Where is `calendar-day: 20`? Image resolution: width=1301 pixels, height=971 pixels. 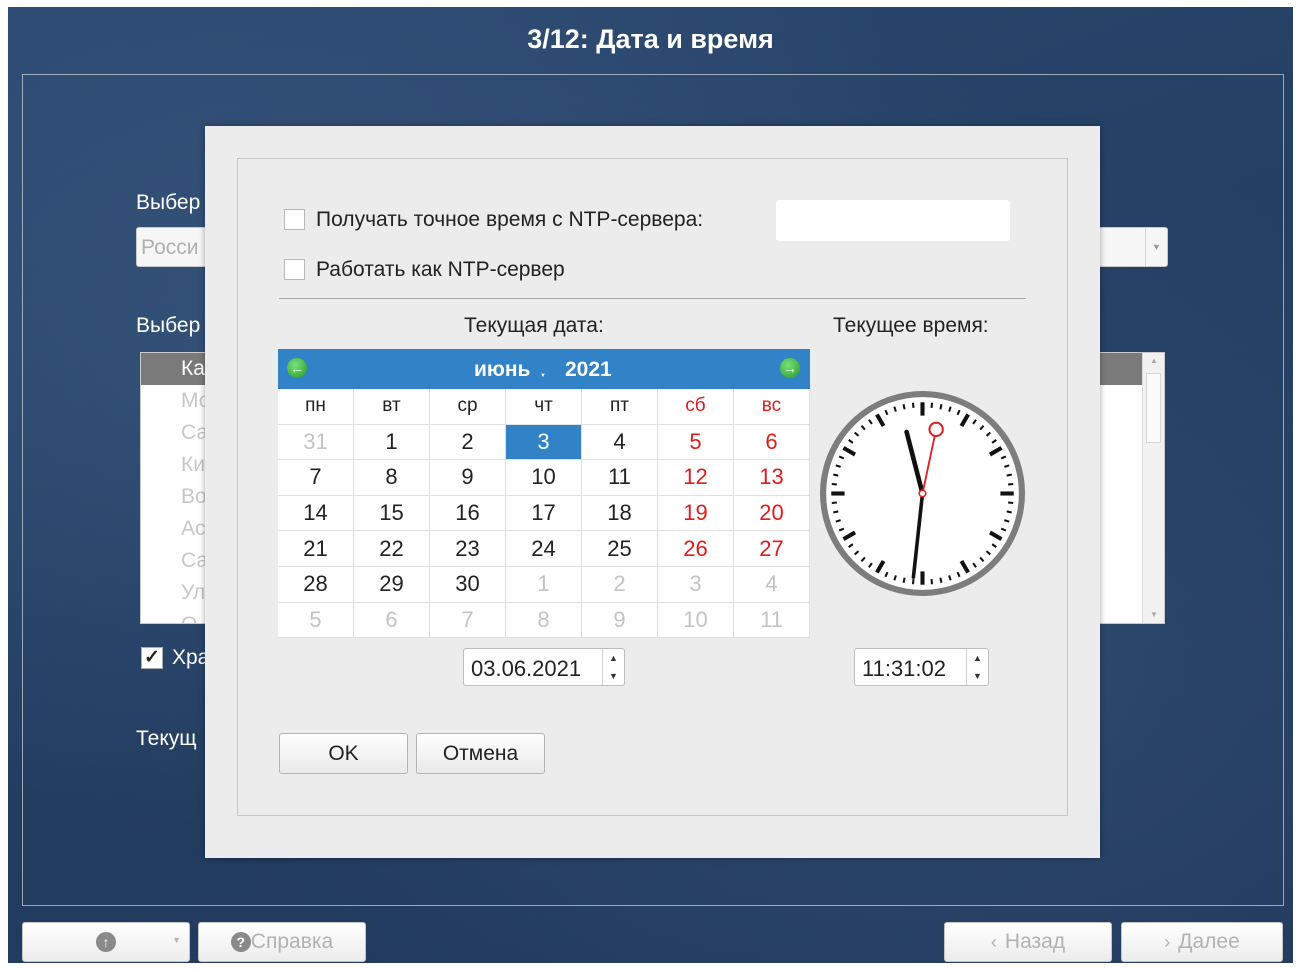
calendar-day: 20 is located at coordinates (772, 513).